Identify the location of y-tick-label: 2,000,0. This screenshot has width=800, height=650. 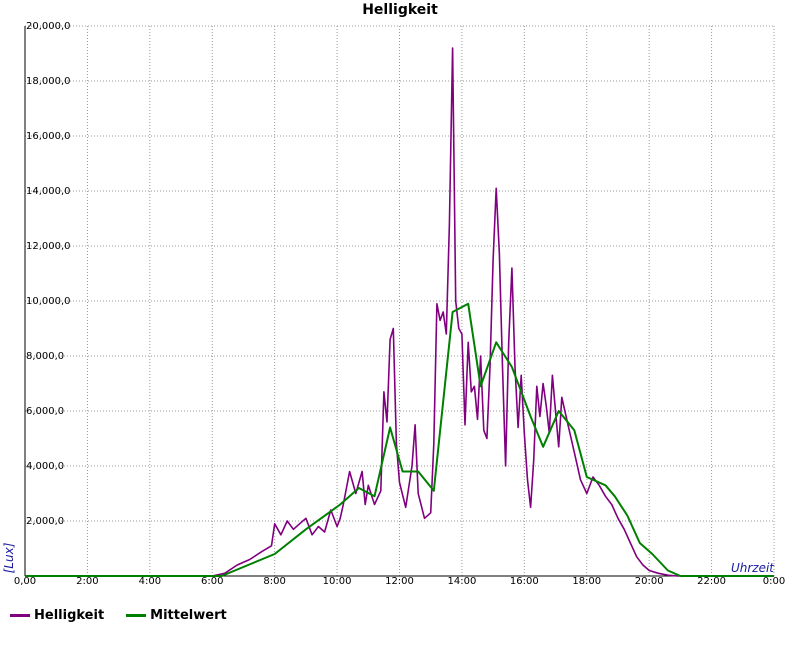
(45, 521).